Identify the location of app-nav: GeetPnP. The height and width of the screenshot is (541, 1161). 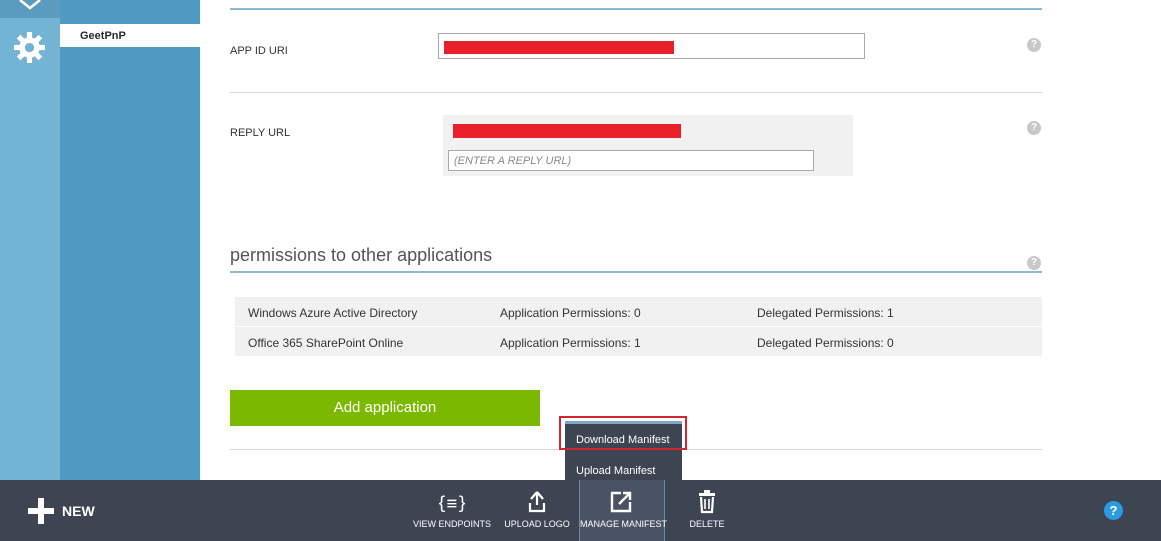
(130, 240).